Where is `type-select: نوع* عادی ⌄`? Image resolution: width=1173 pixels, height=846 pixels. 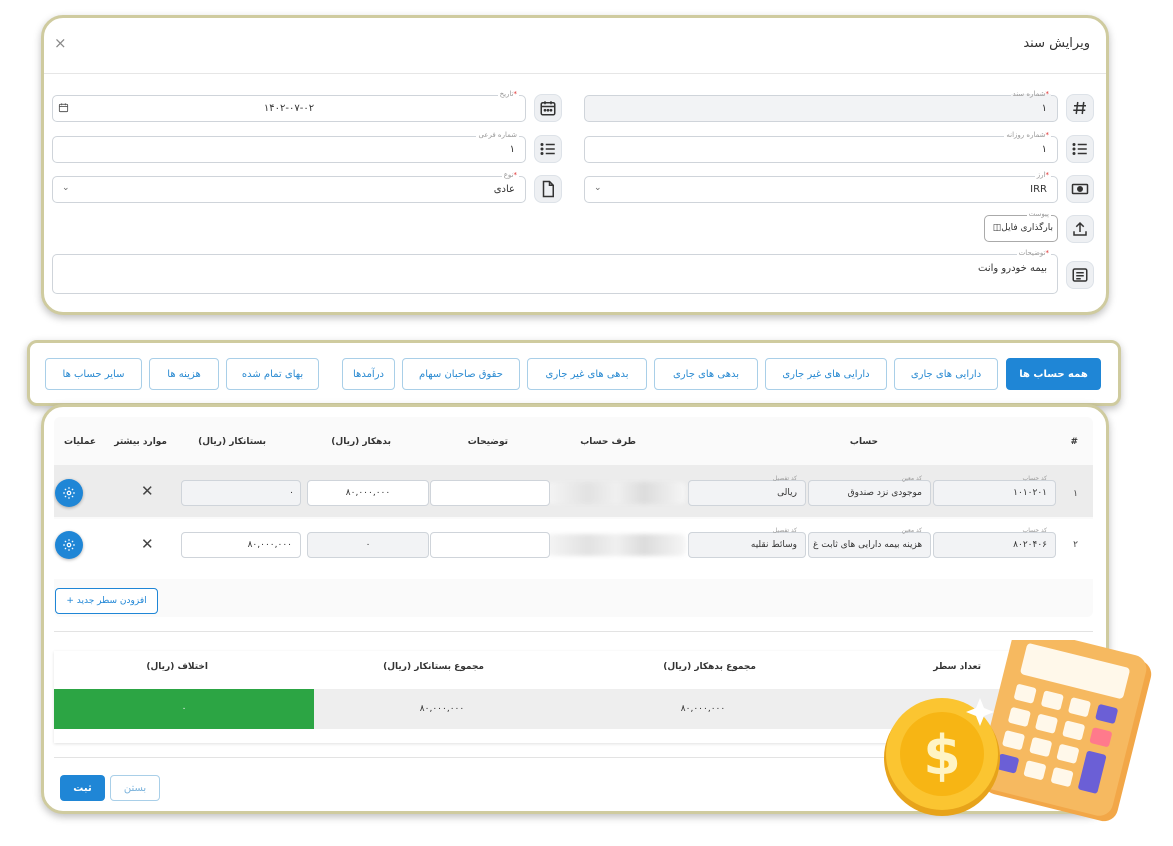
type-select: نوع* عادی ⌄ is located at coordinates (289, 186).